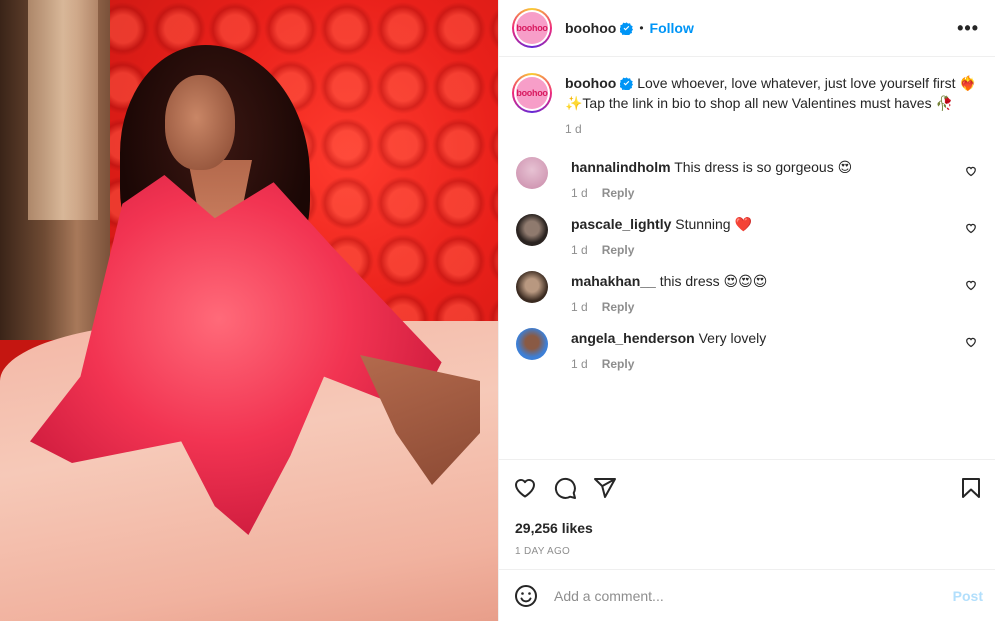  I want to click on comment-input, so click(753, 595).